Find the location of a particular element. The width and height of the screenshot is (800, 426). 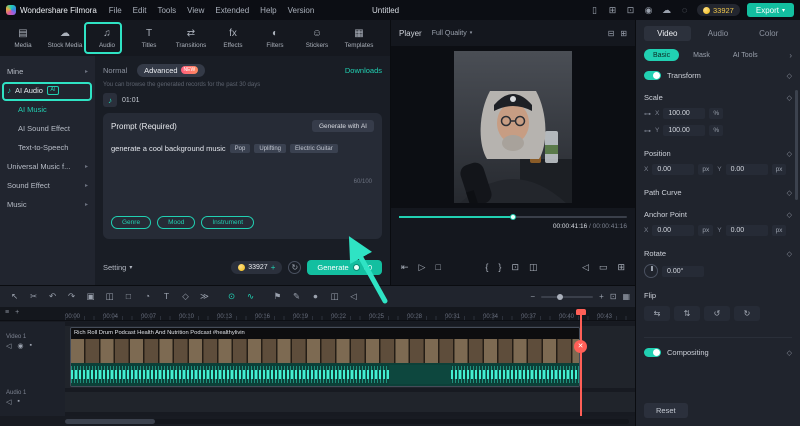

prompt-tag: Pop is located at coordinates (240, 148).